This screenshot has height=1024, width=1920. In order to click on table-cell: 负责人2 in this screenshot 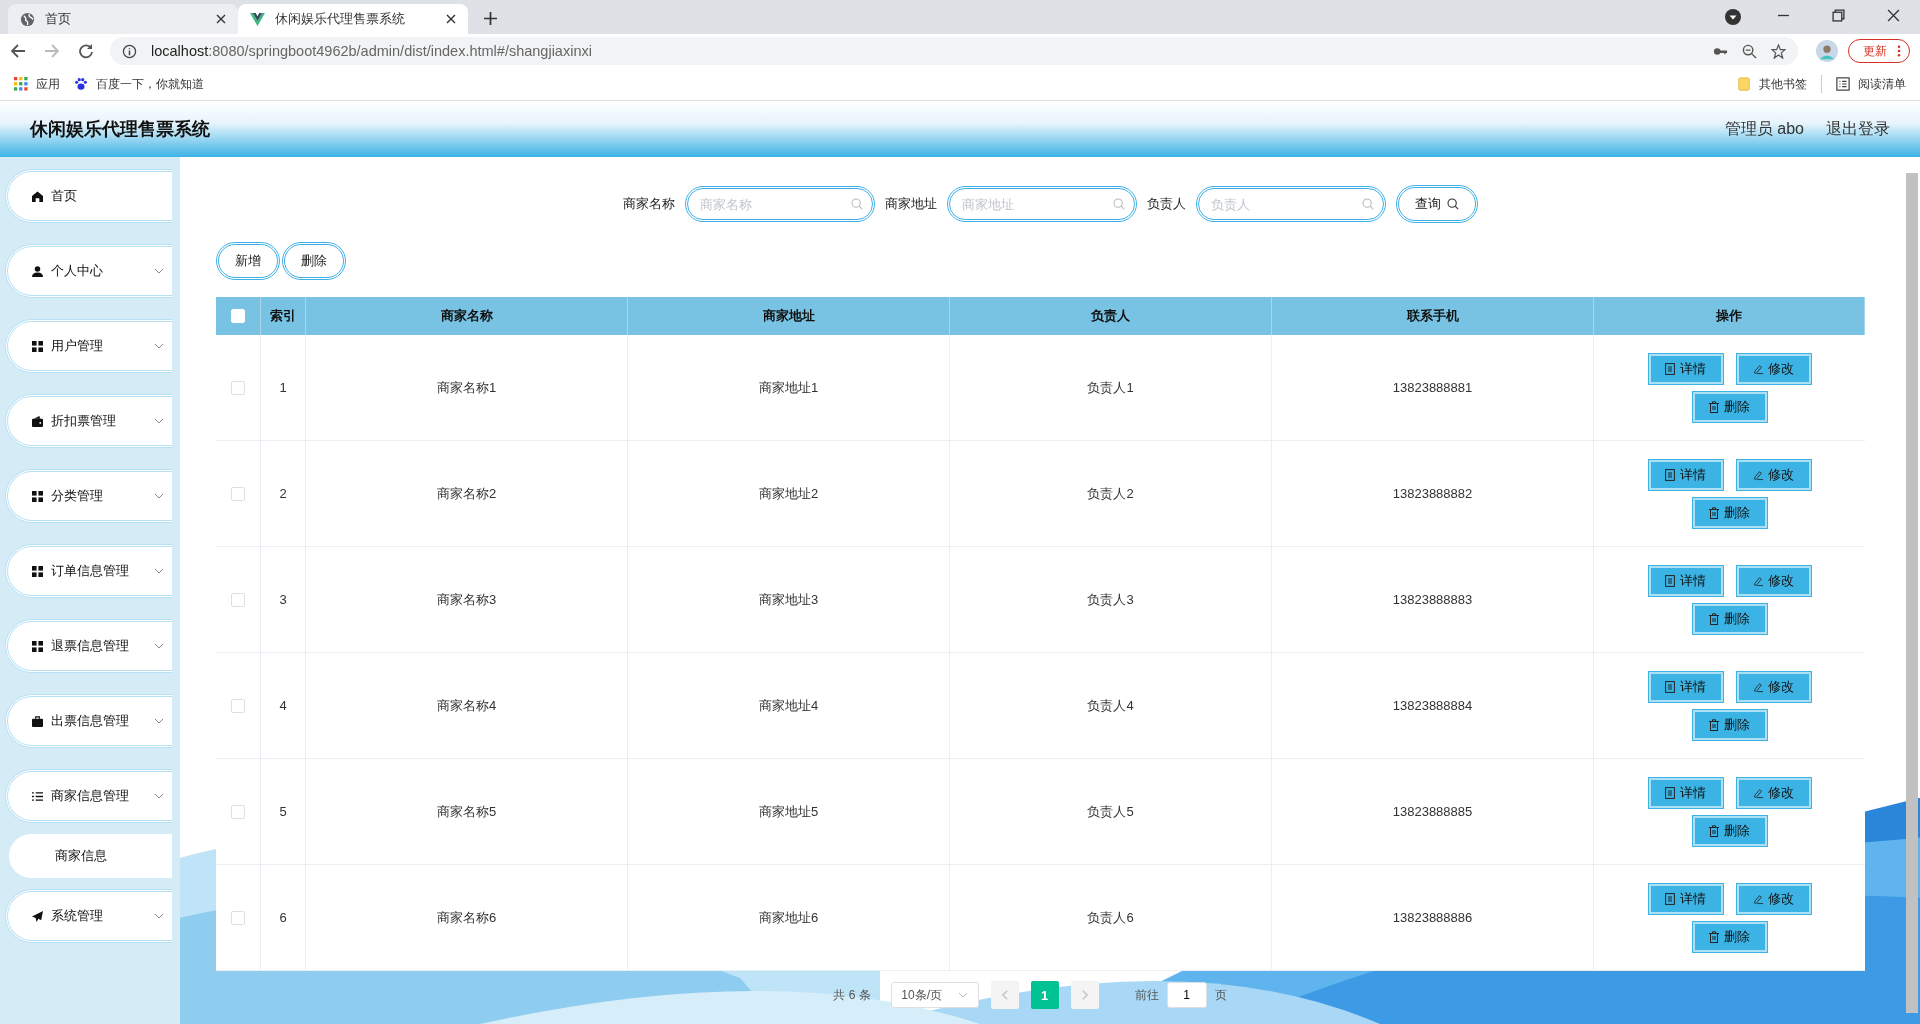, I will do `click(1110, 493)`.